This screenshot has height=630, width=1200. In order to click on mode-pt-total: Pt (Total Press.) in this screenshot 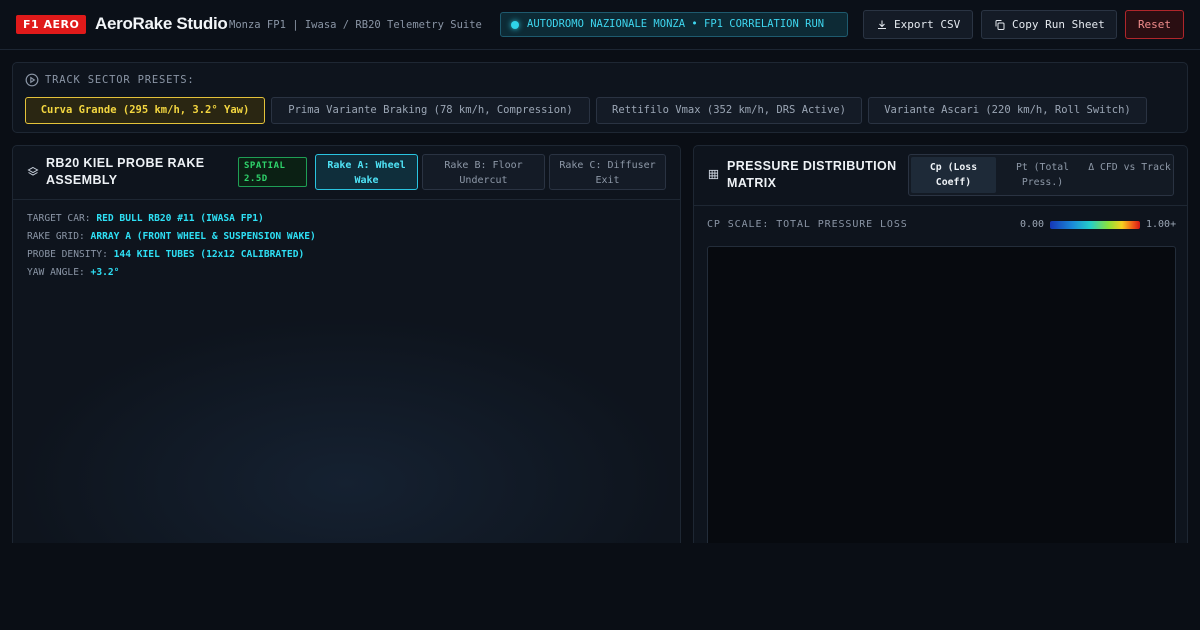, I will do `click(1042, 175)`.